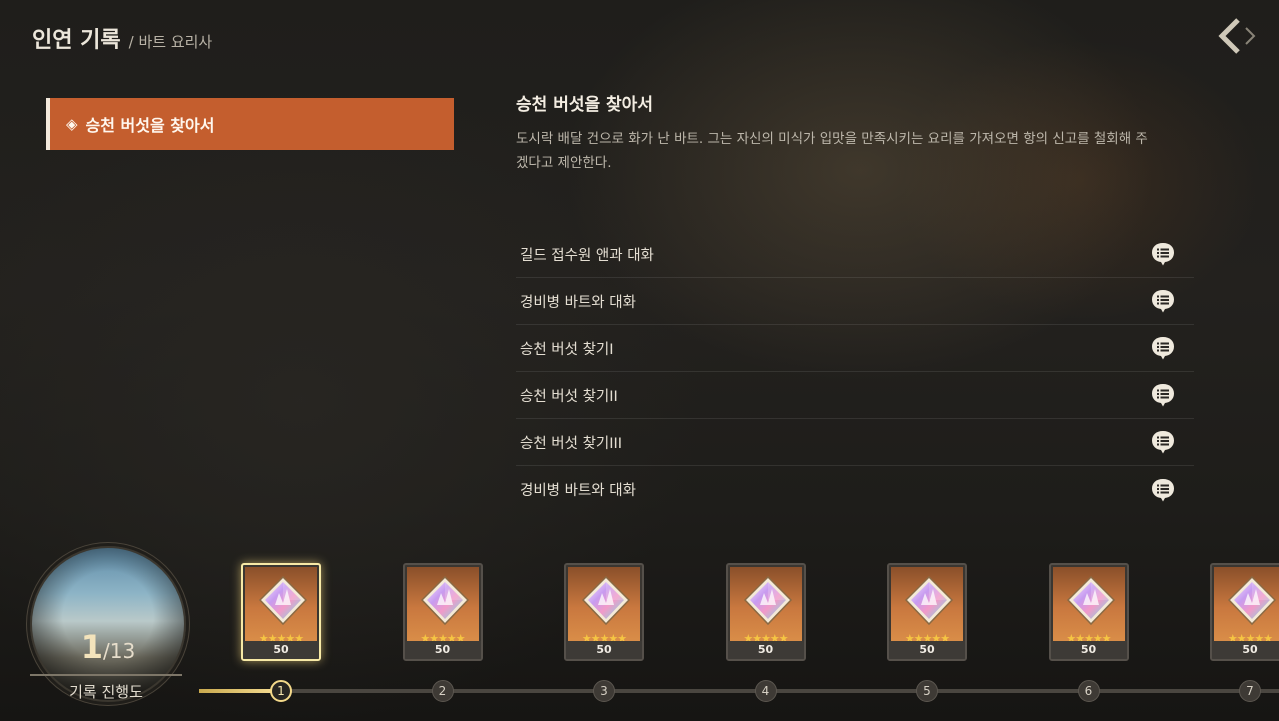 The width and height of the screenshot is (1279, 721). I want to click on timeline-node: 3, so click(604, 691).